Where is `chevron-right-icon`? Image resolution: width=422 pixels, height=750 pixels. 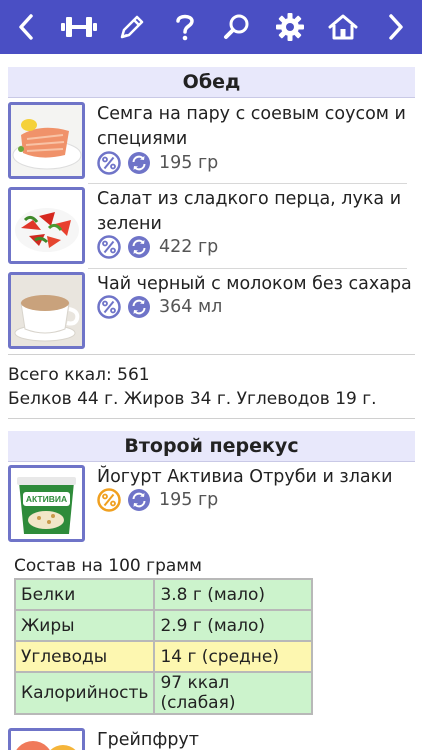
chevron-right-icon is located at coordinates (396, 27).